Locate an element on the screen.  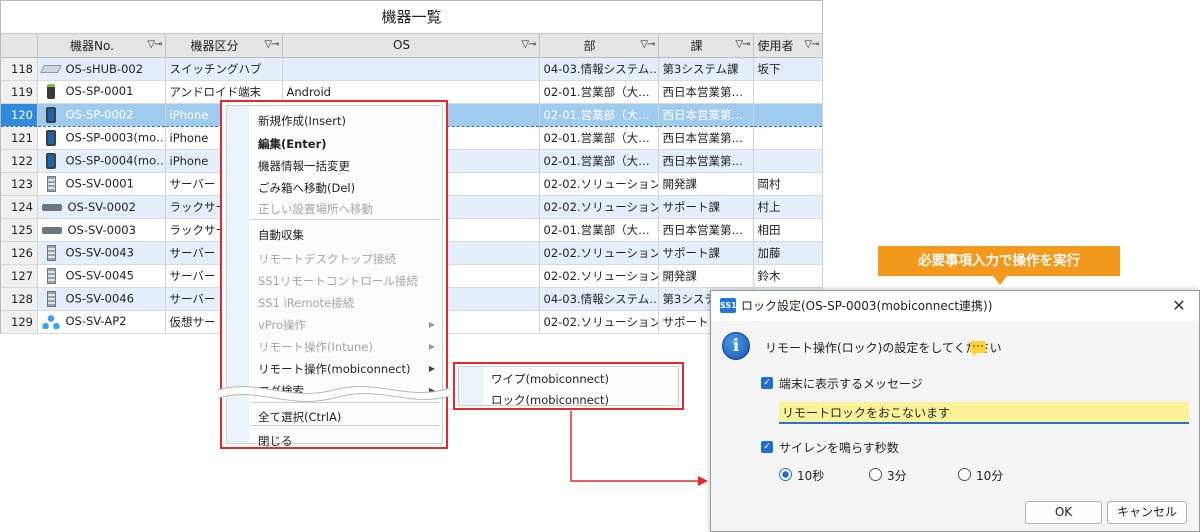
device-no-label: OS-SV-0001 is located at coordinates (99, 183).